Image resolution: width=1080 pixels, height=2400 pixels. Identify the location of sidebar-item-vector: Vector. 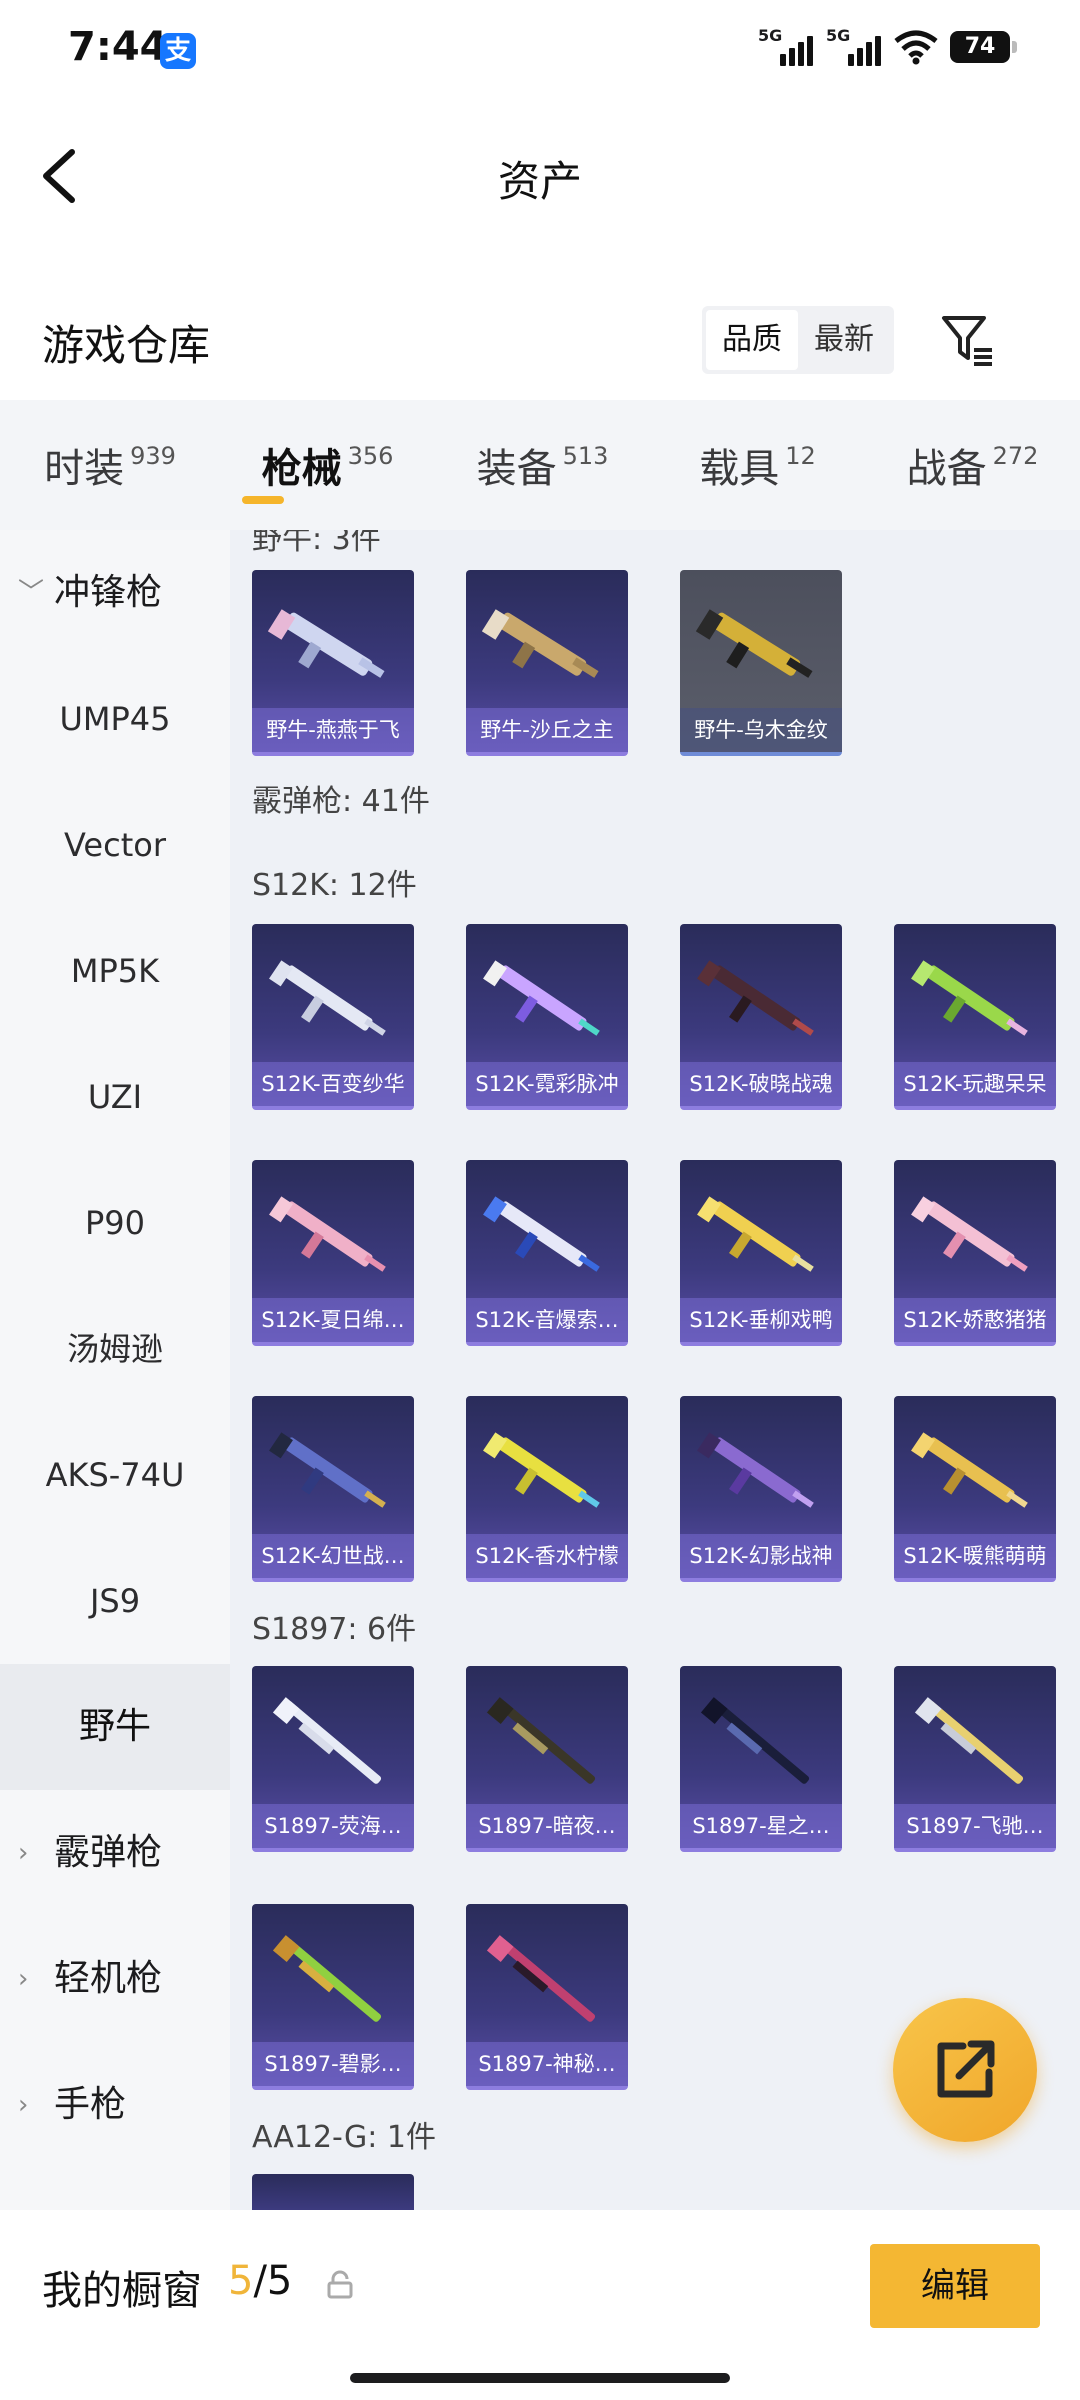
(115, 845).